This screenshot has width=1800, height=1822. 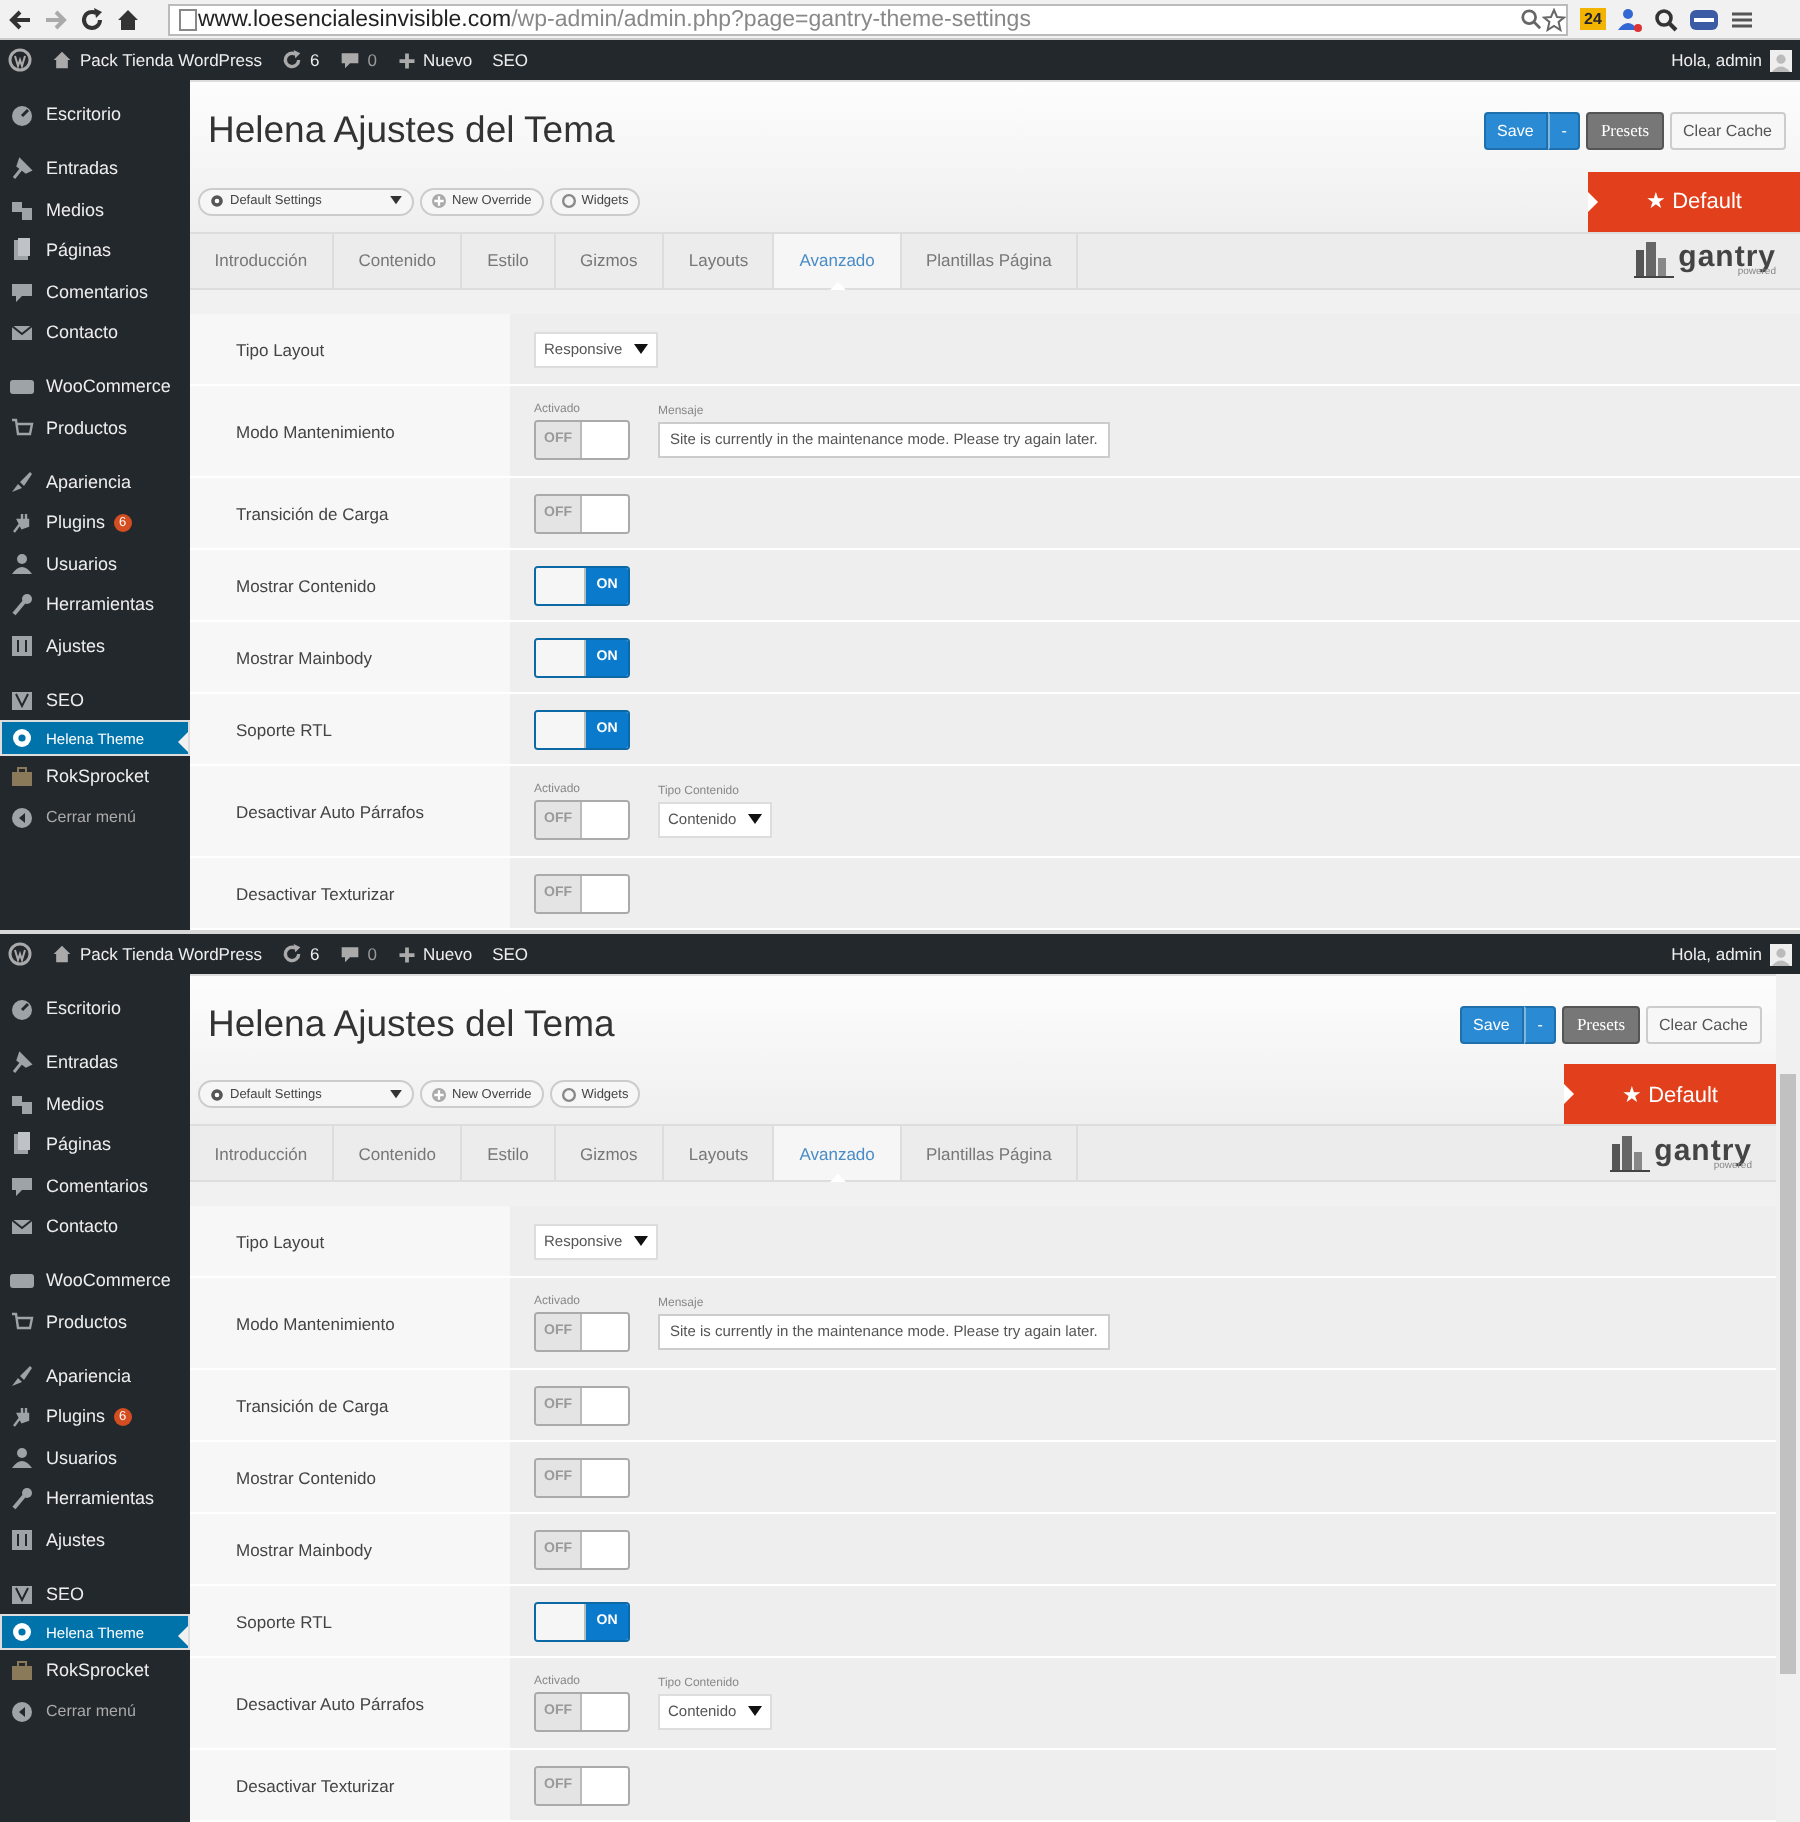 I want to click on refresh-icon, so click(x=292, y=954).